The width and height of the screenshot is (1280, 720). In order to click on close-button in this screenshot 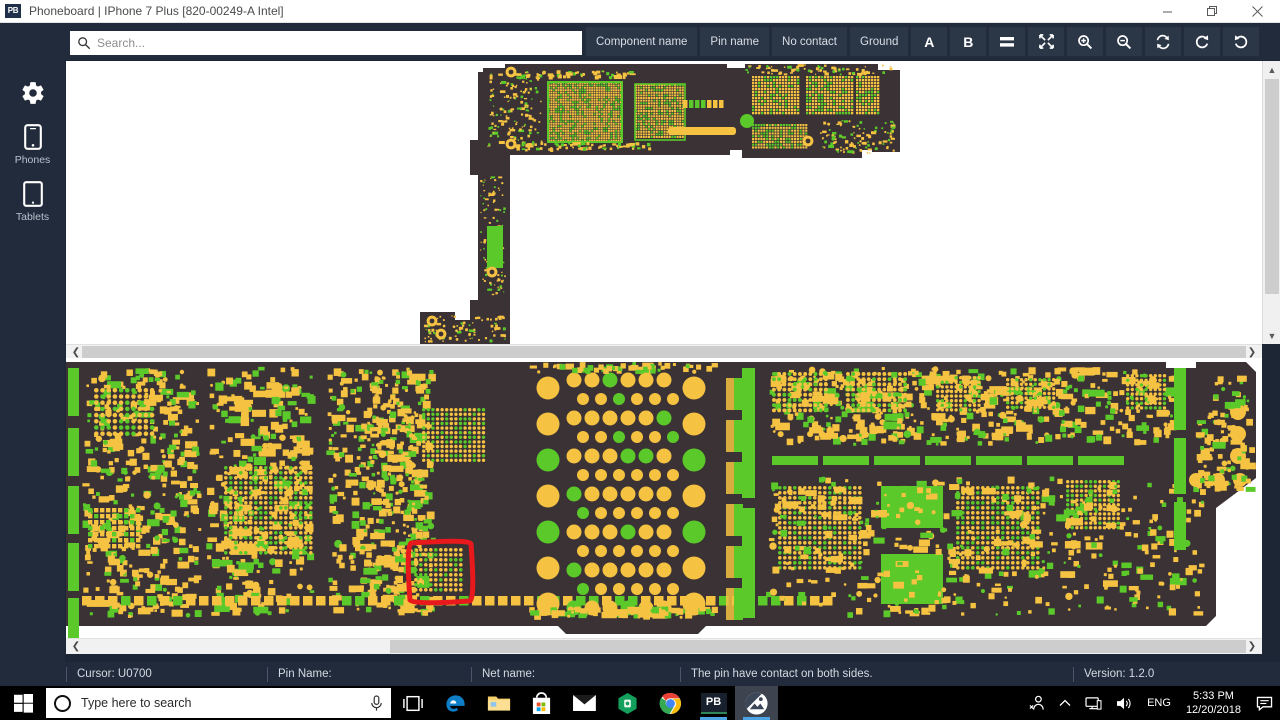, I will do `click(1257, 11)`.